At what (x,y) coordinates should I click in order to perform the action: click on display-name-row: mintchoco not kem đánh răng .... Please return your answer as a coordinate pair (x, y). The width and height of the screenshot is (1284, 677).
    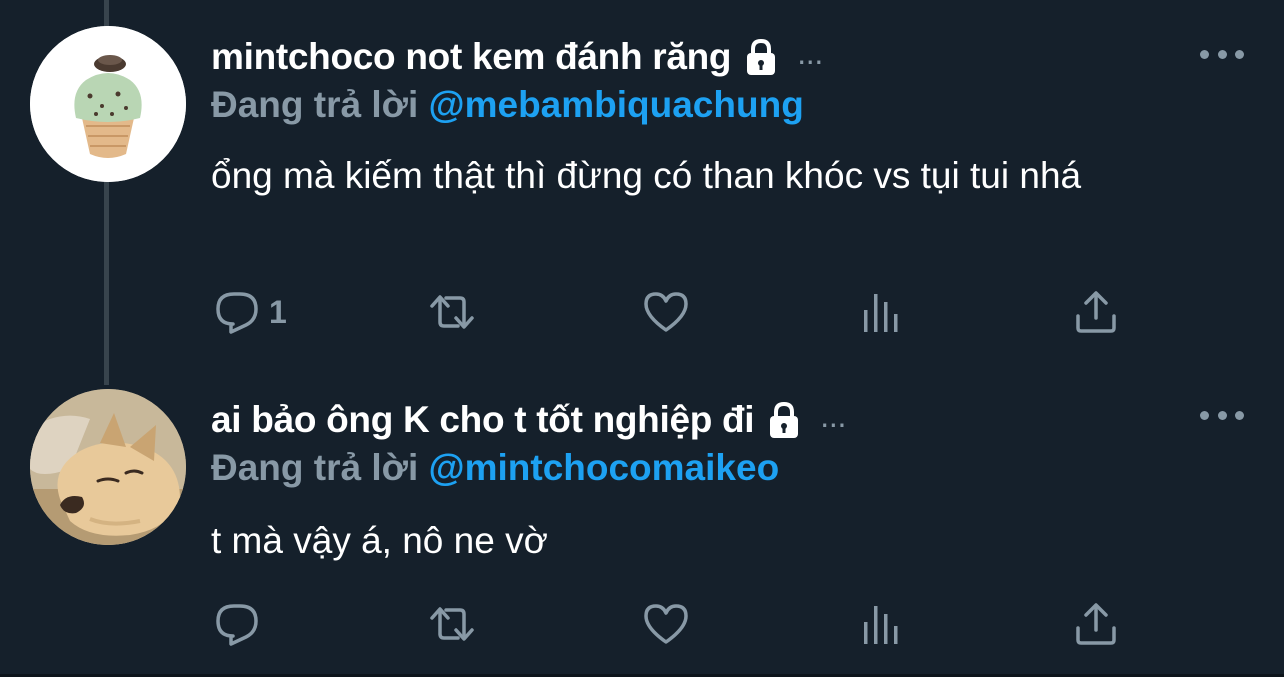
    Looking at the image, I should click on (517, 56).